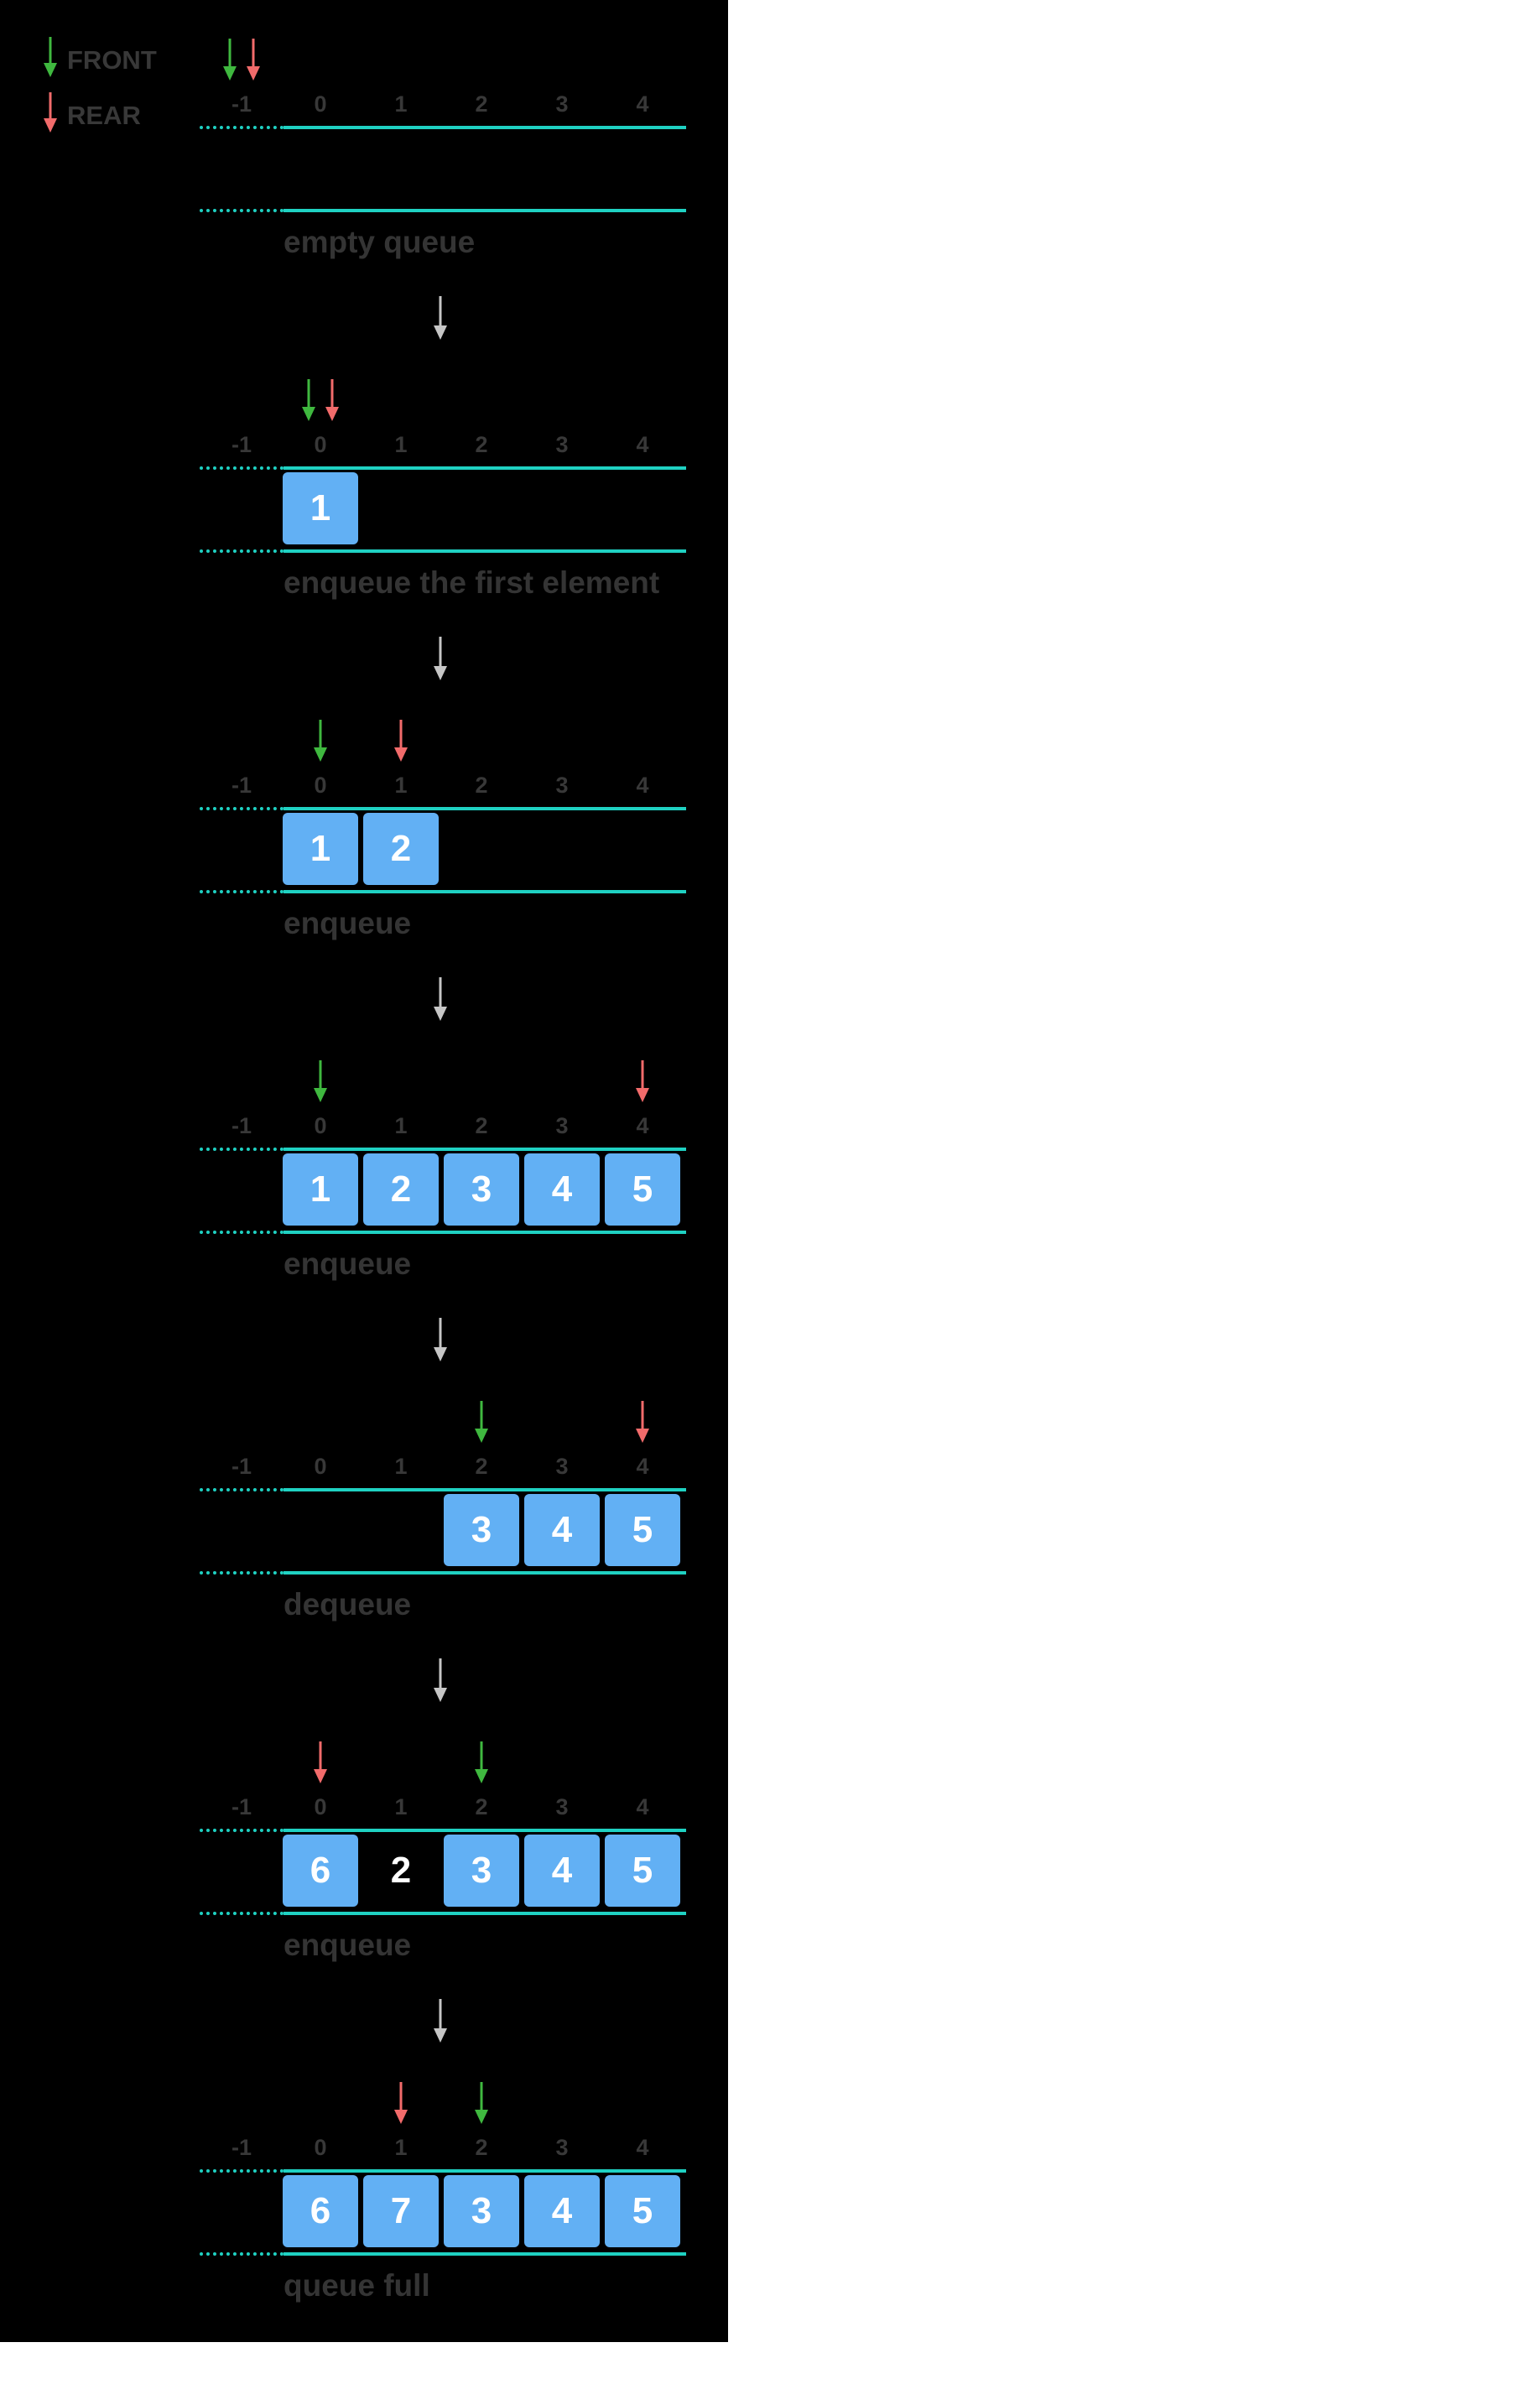  I want to click on queue-step: -1 0 1 2 3 4 1 2 enqueue, so click(364, 851).